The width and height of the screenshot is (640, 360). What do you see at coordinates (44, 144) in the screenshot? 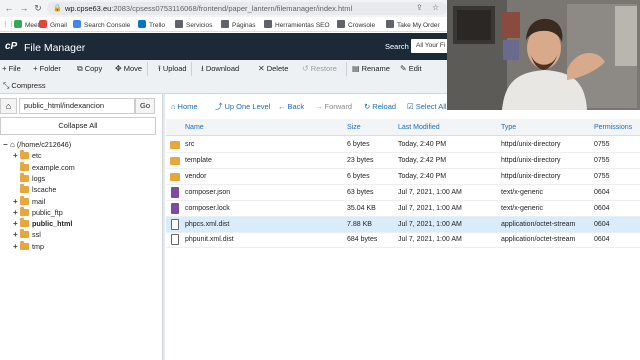
I see `tree-item-label: (/home/c212646)` at bounding box center [44, 144].